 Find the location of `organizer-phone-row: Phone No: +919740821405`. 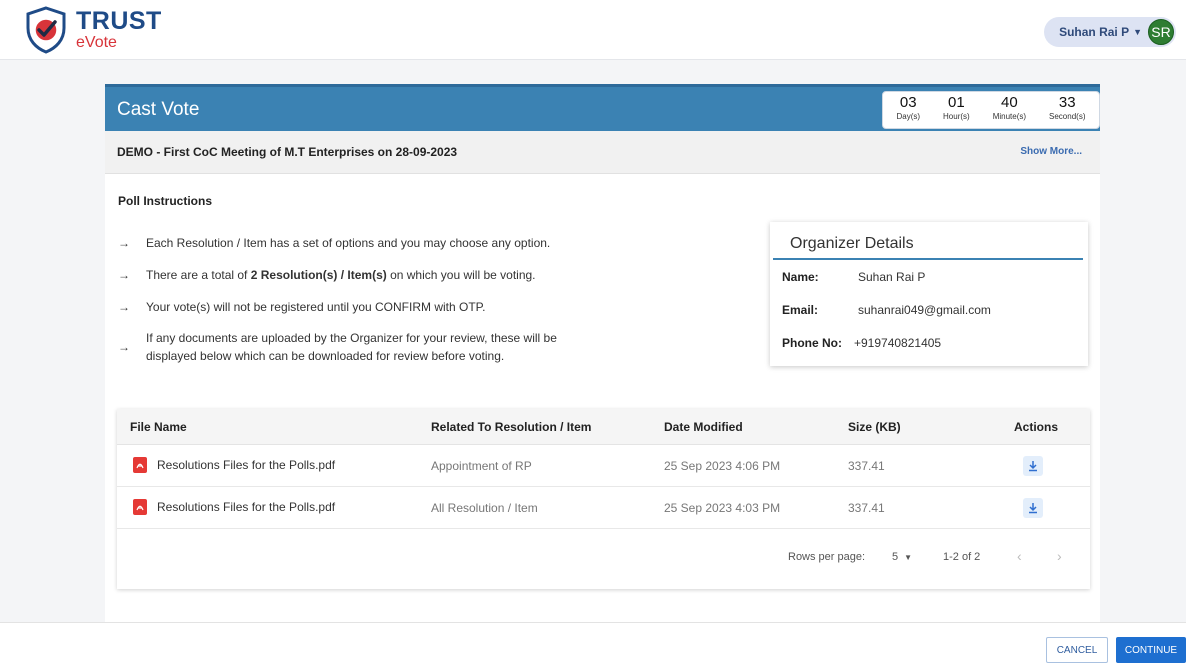

organizer-phone-row: Phone No: +919740821405 is located at coordinates (861, 343).